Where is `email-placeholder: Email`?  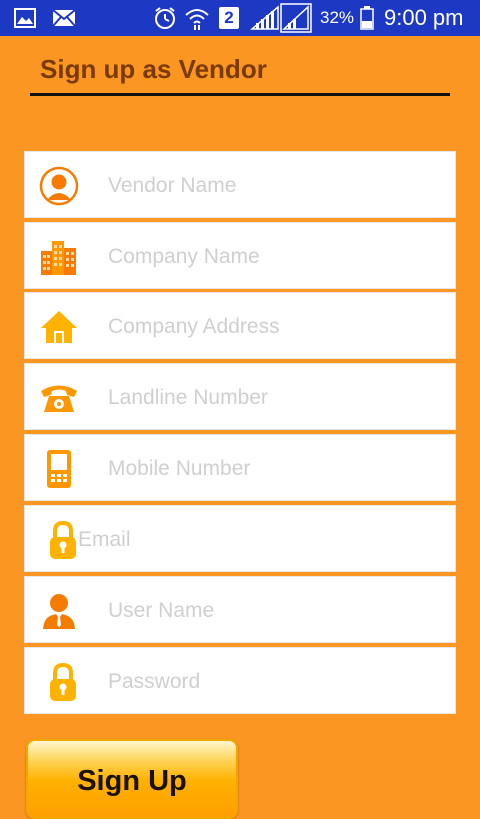 email-placeholder: Email is located at coordinates (104, 539).